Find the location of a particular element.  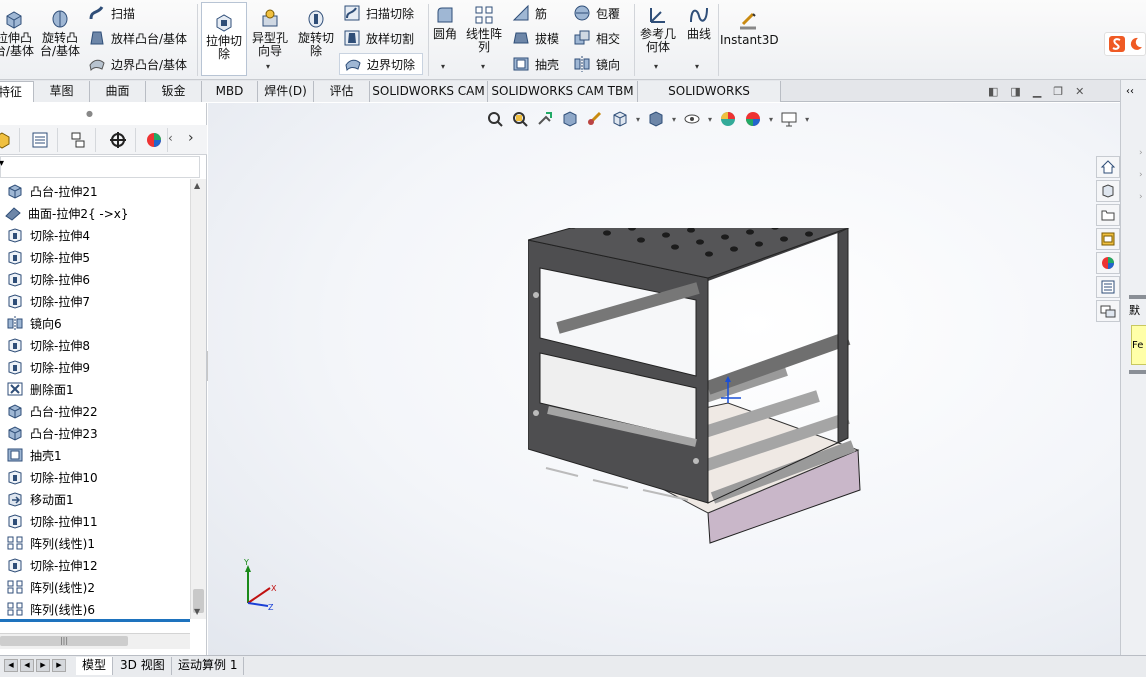

scroll-tabs-left-icon: ‹ is located at coordinates (170, 138).